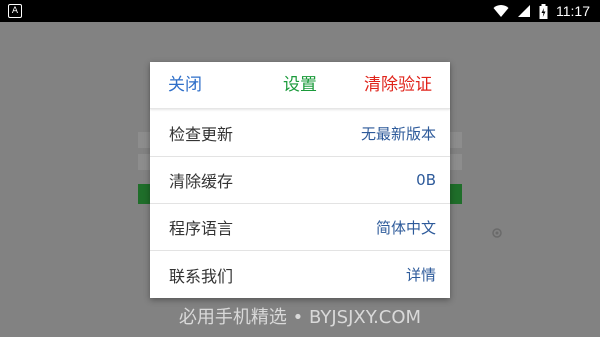 This screenshot has height=337, width=600. What do you see at coordinates (300, 133) in the screenshot?
I see `row-check-update: 检查更新 无最新版本` at bounding box center [300, 133].